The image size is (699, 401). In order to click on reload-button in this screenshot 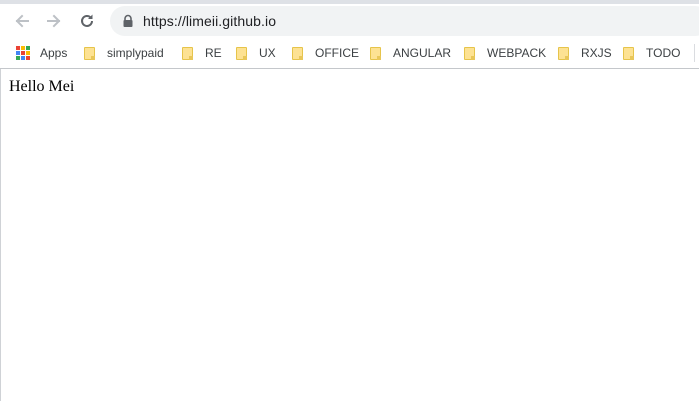, I will do `click(87, 21)`.